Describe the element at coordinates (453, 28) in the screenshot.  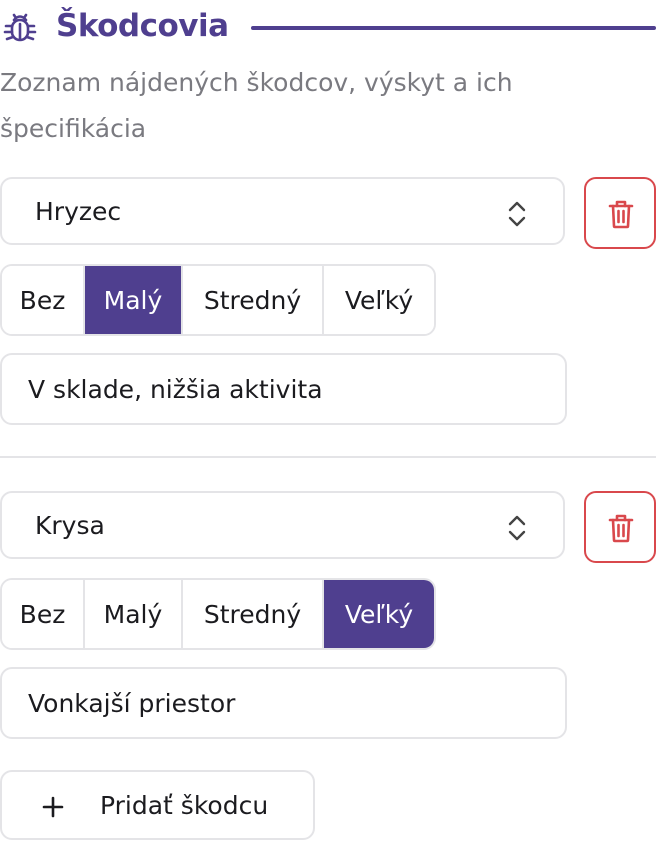
I see `header-divider` at that location.